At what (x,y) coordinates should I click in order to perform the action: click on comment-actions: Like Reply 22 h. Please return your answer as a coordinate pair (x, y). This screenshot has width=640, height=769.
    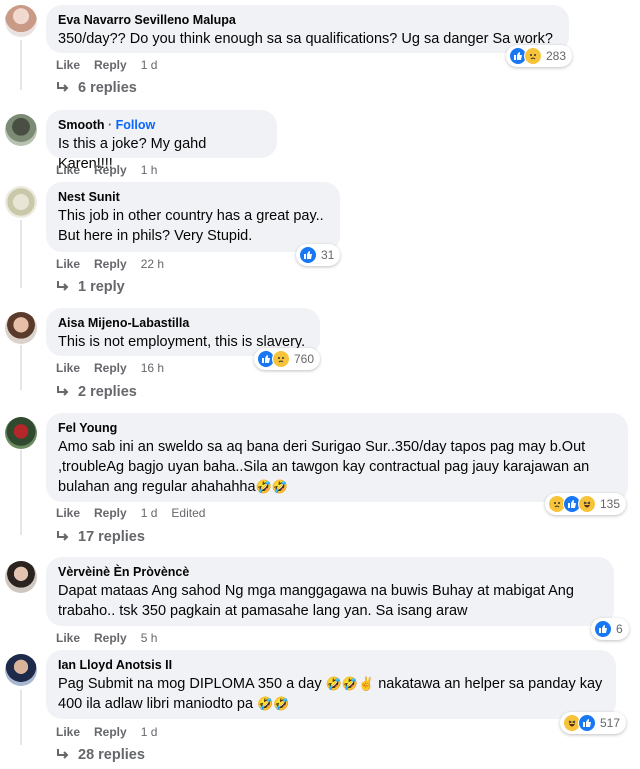
    Looking at the image, I should click on (117, 264).